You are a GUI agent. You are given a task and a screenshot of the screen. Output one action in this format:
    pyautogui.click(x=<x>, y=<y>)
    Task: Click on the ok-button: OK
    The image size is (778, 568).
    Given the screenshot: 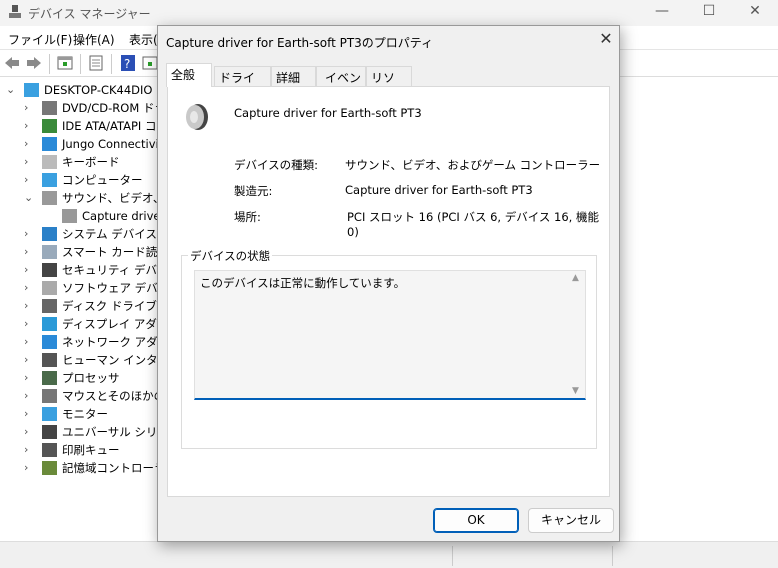 What is the action you would take?
    pyautogui.click(x=476, y=520)
    